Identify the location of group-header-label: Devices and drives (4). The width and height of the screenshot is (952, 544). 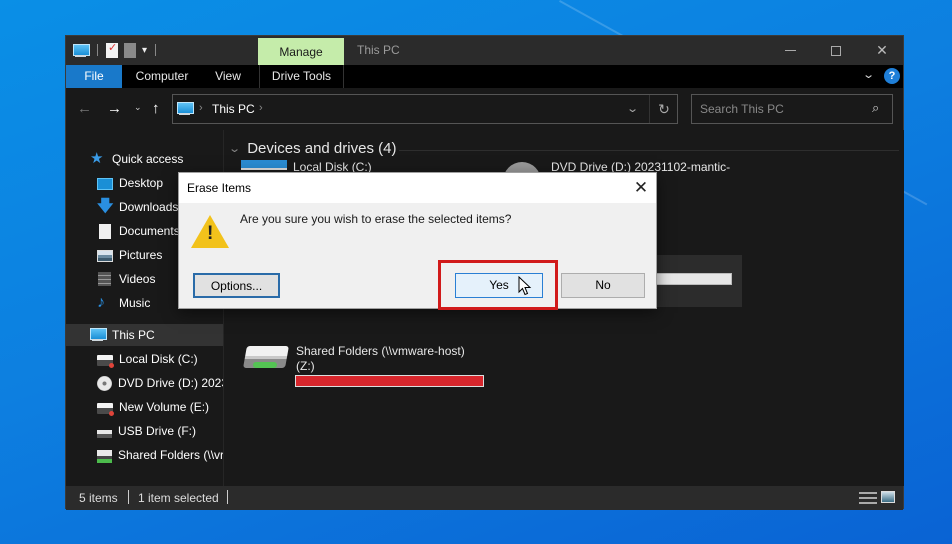
(322, 148).